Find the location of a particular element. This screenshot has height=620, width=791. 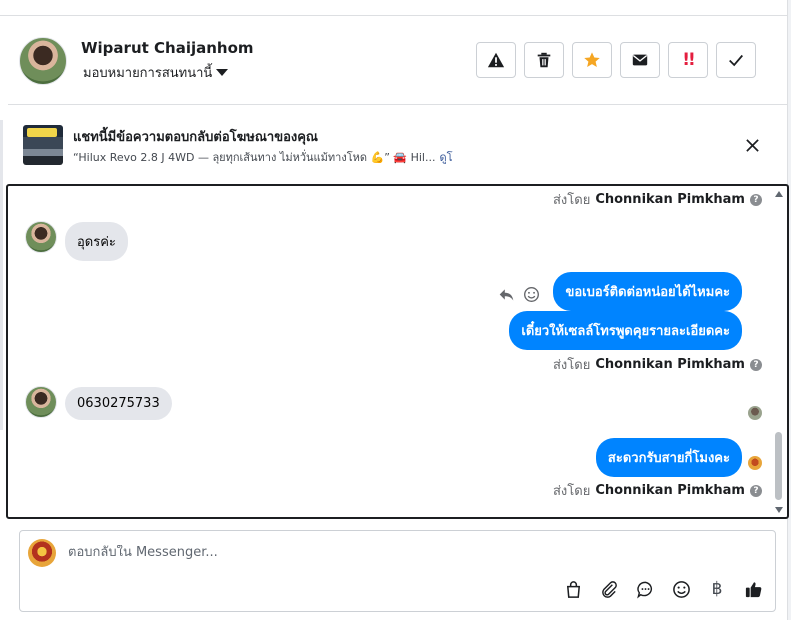

composer-tools: ฿ is located at coordinates (663, 589).